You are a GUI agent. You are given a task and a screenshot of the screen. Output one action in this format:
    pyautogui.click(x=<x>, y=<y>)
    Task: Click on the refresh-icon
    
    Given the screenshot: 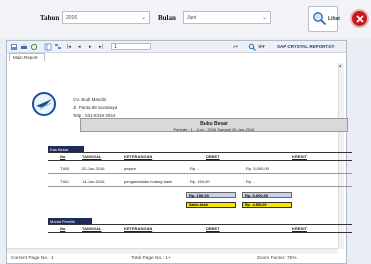 What is the action you would take?
    pyautogui.click(x=34, y=47)
    